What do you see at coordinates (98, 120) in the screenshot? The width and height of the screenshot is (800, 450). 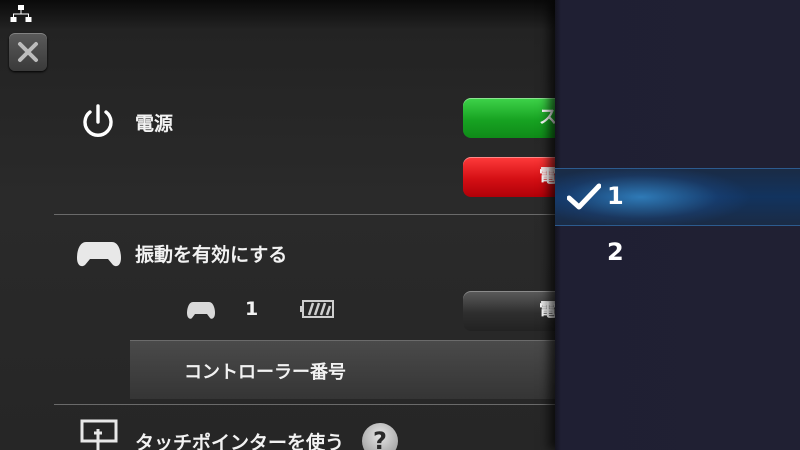 I see `power-icon` at bounding box center [98, 120].